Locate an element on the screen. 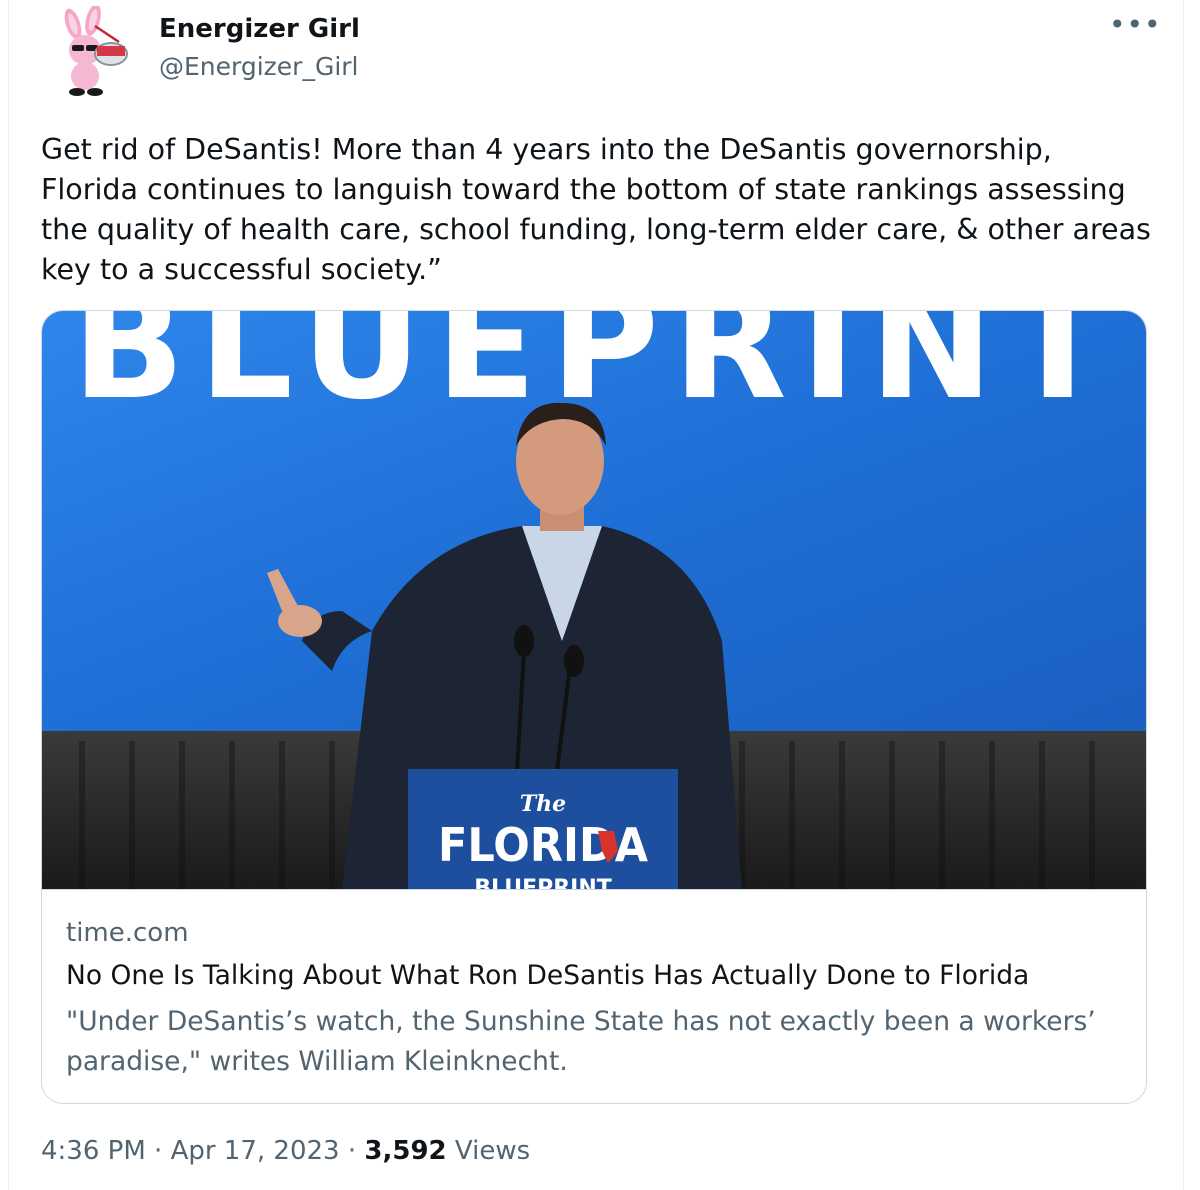 The image size is (1200, 1190). author-handle: @Energizer_Girl is located at coordinates (259, 66).